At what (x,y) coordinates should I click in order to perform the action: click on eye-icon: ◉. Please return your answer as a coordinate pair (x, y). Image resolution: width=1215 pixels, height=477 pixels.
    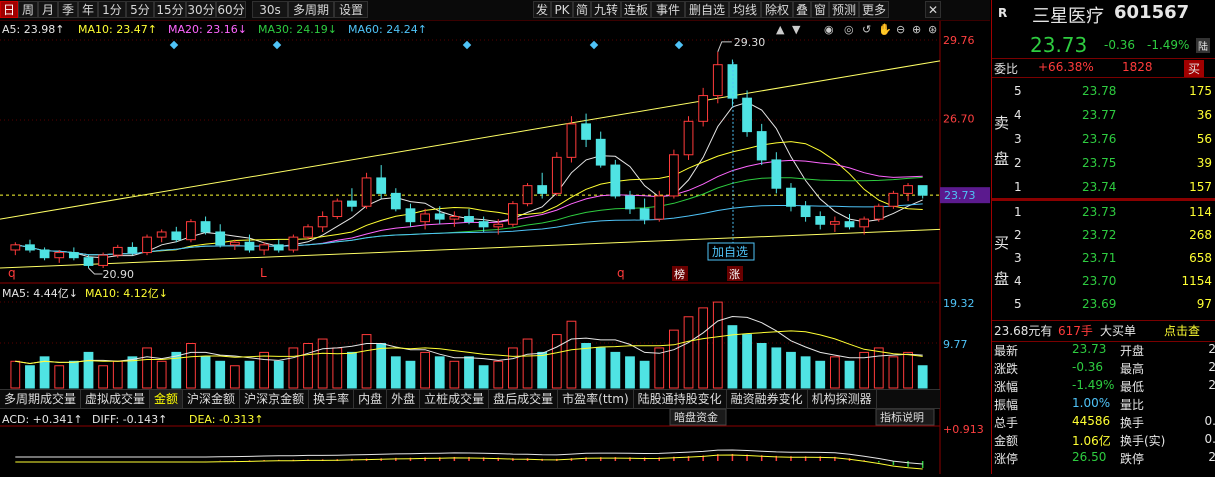
    Looking at the image, I should click on (829, 29).